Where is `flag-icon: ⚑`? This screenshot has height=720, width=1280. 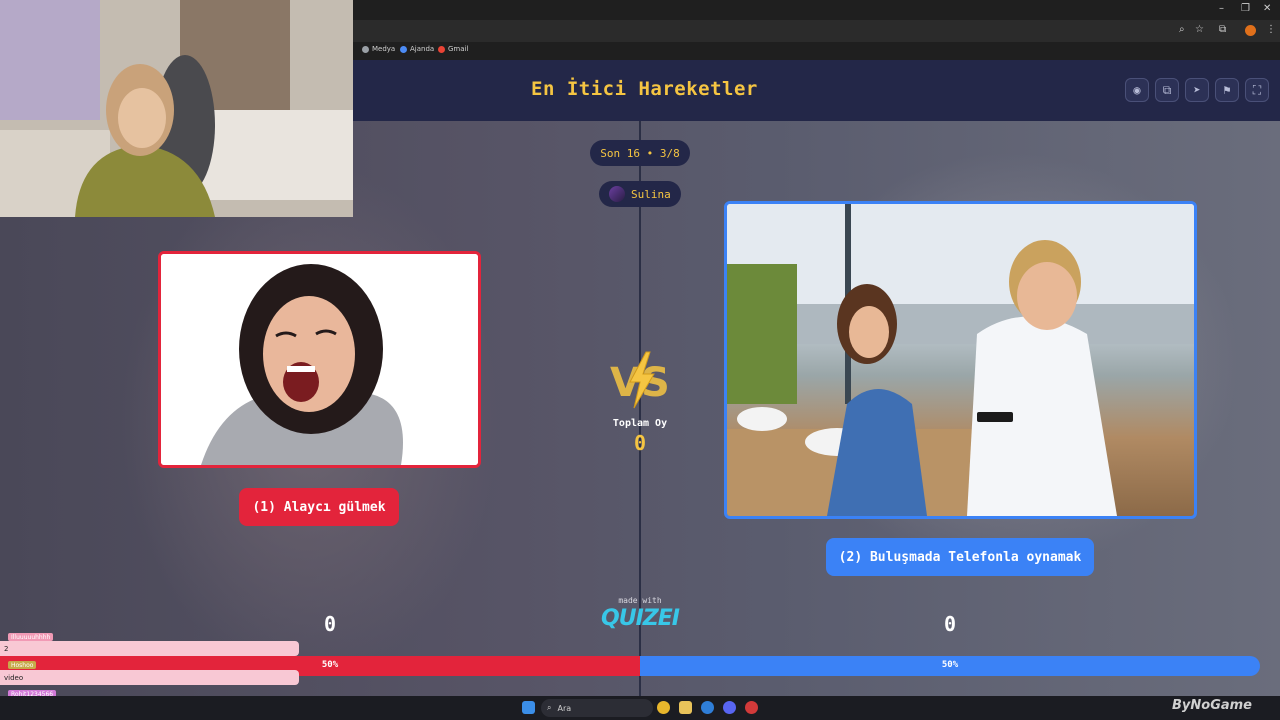
flag-icon: ⚑ is located at coordinates (1227, 90).